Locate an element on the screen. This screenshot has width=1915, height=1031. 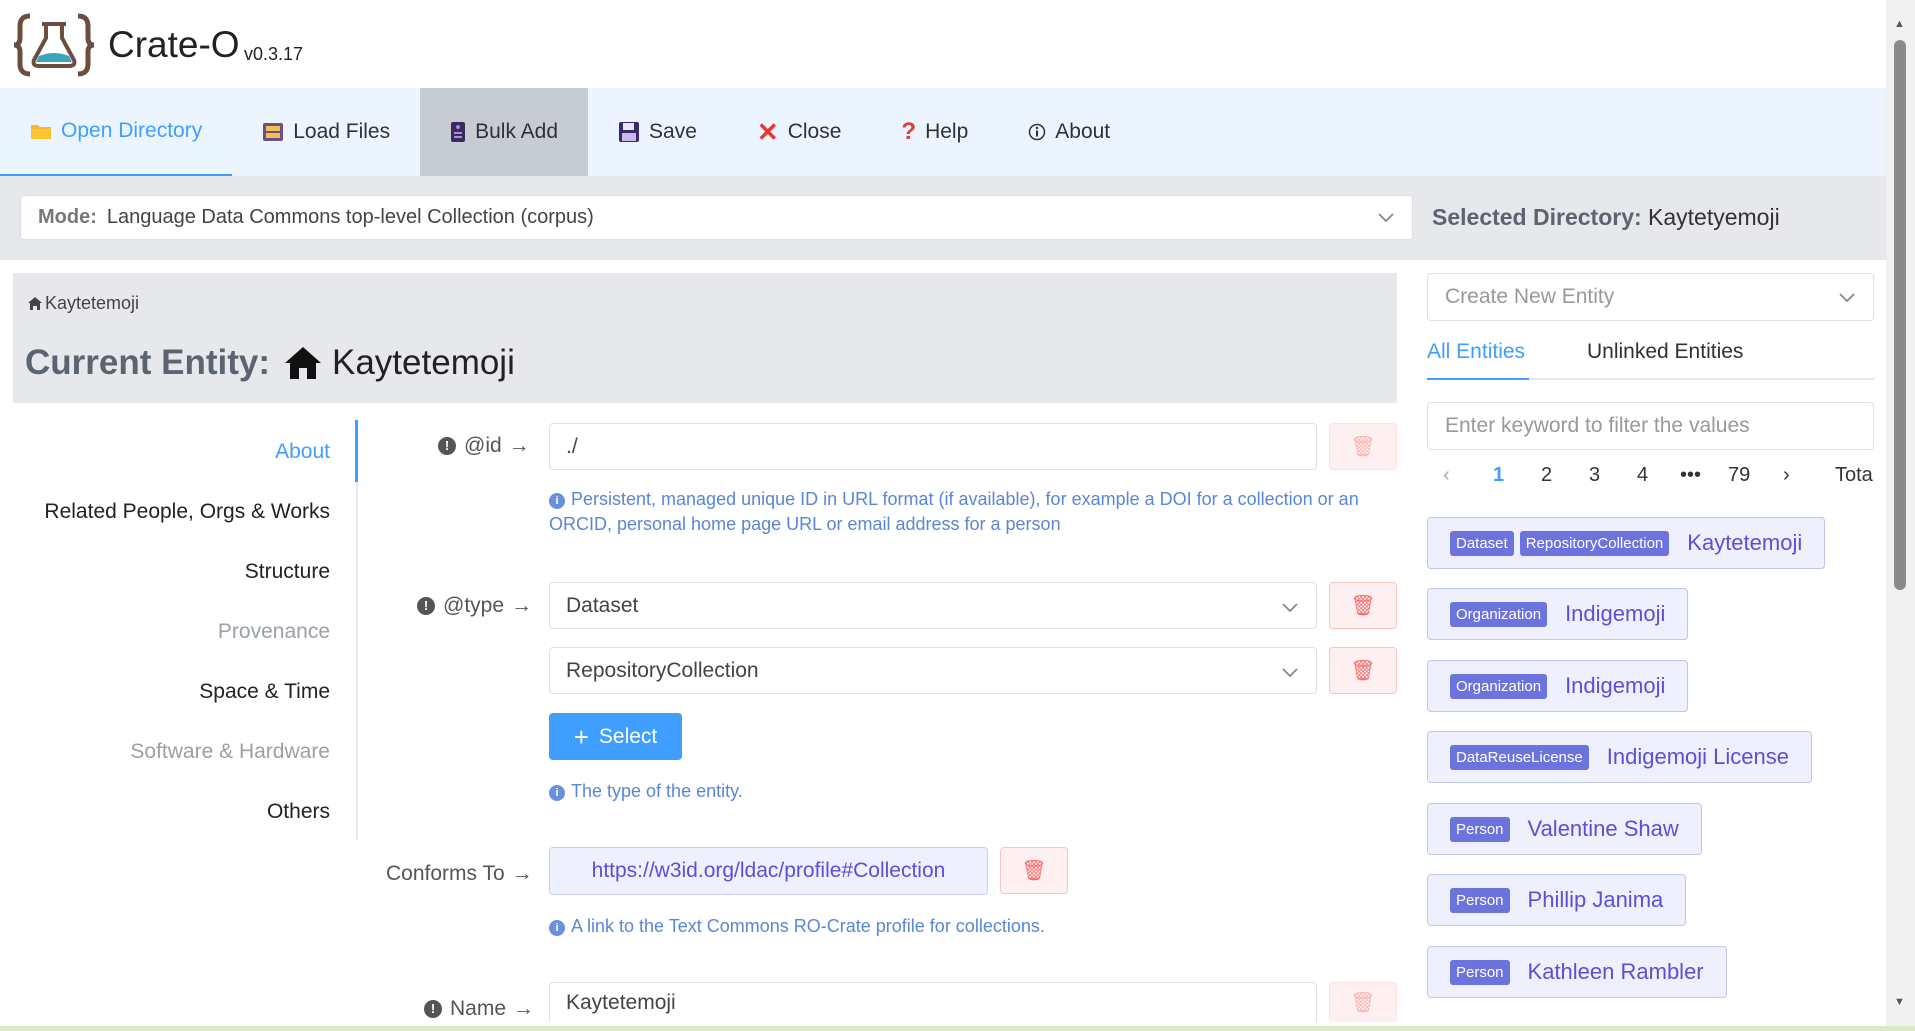
current-entity: Current Entity: Kaytetemoji is located at coordinates (270, 363).